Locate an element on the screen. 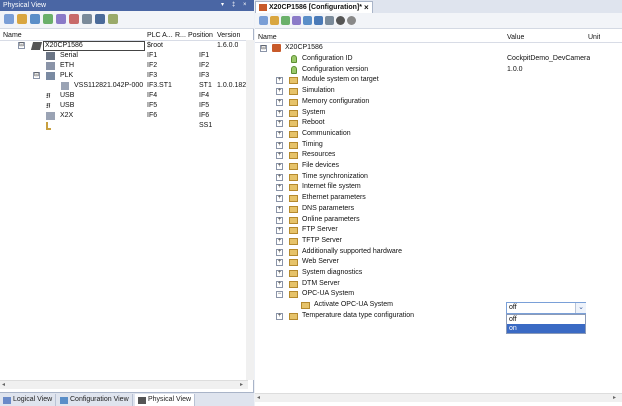 The width and height of the screenshot is (622, 406). config-row: + Time synchronization is located at coordinates (438, 177).